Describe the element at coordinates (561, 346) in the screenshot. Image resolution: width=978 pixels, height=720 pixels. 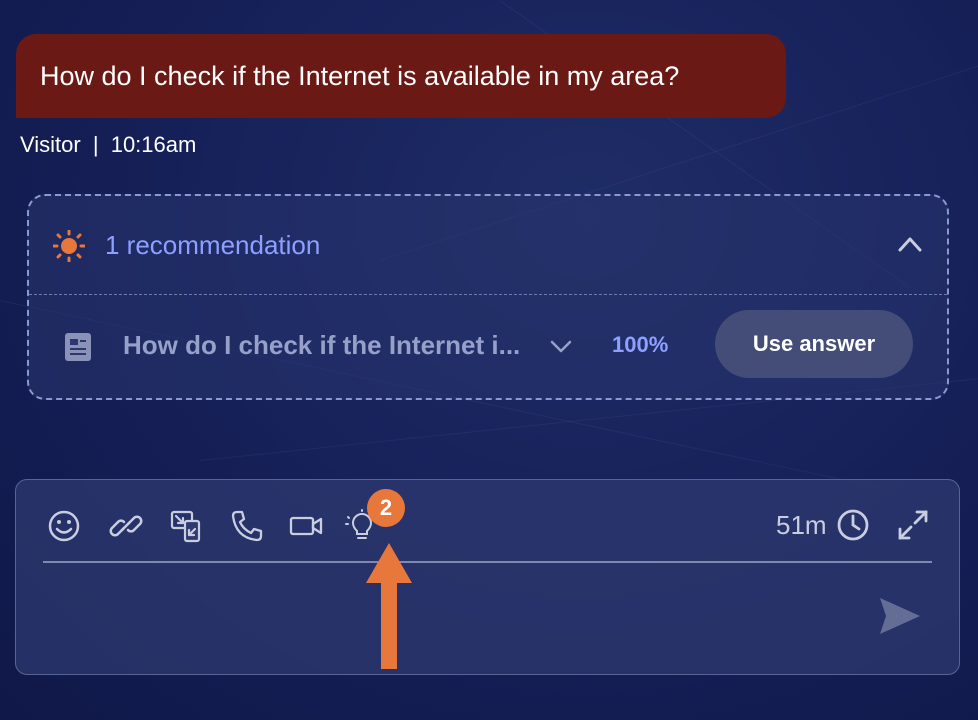
I see `chevron-down-icon` at that location.